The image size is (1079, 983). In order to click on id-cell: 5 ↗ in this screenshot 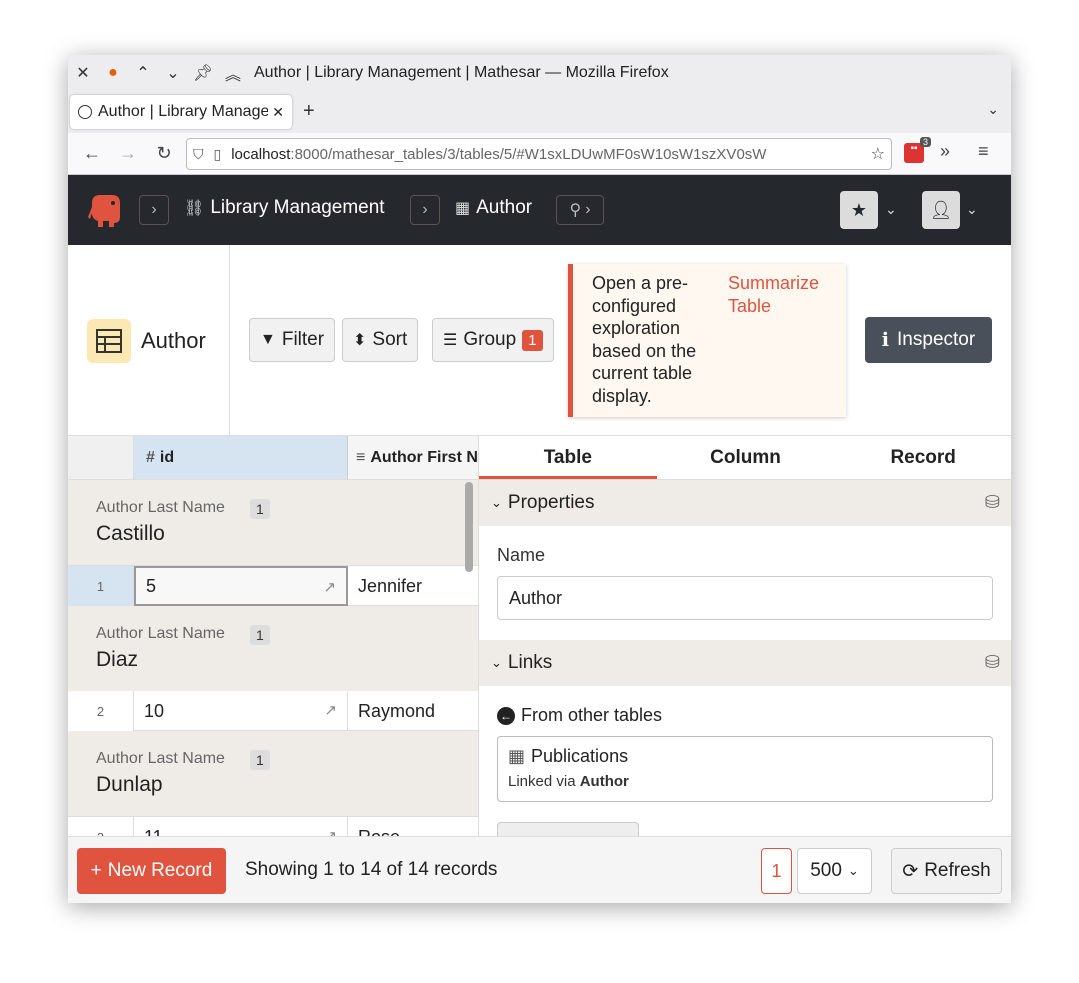, I will do `click(241, 586)`.